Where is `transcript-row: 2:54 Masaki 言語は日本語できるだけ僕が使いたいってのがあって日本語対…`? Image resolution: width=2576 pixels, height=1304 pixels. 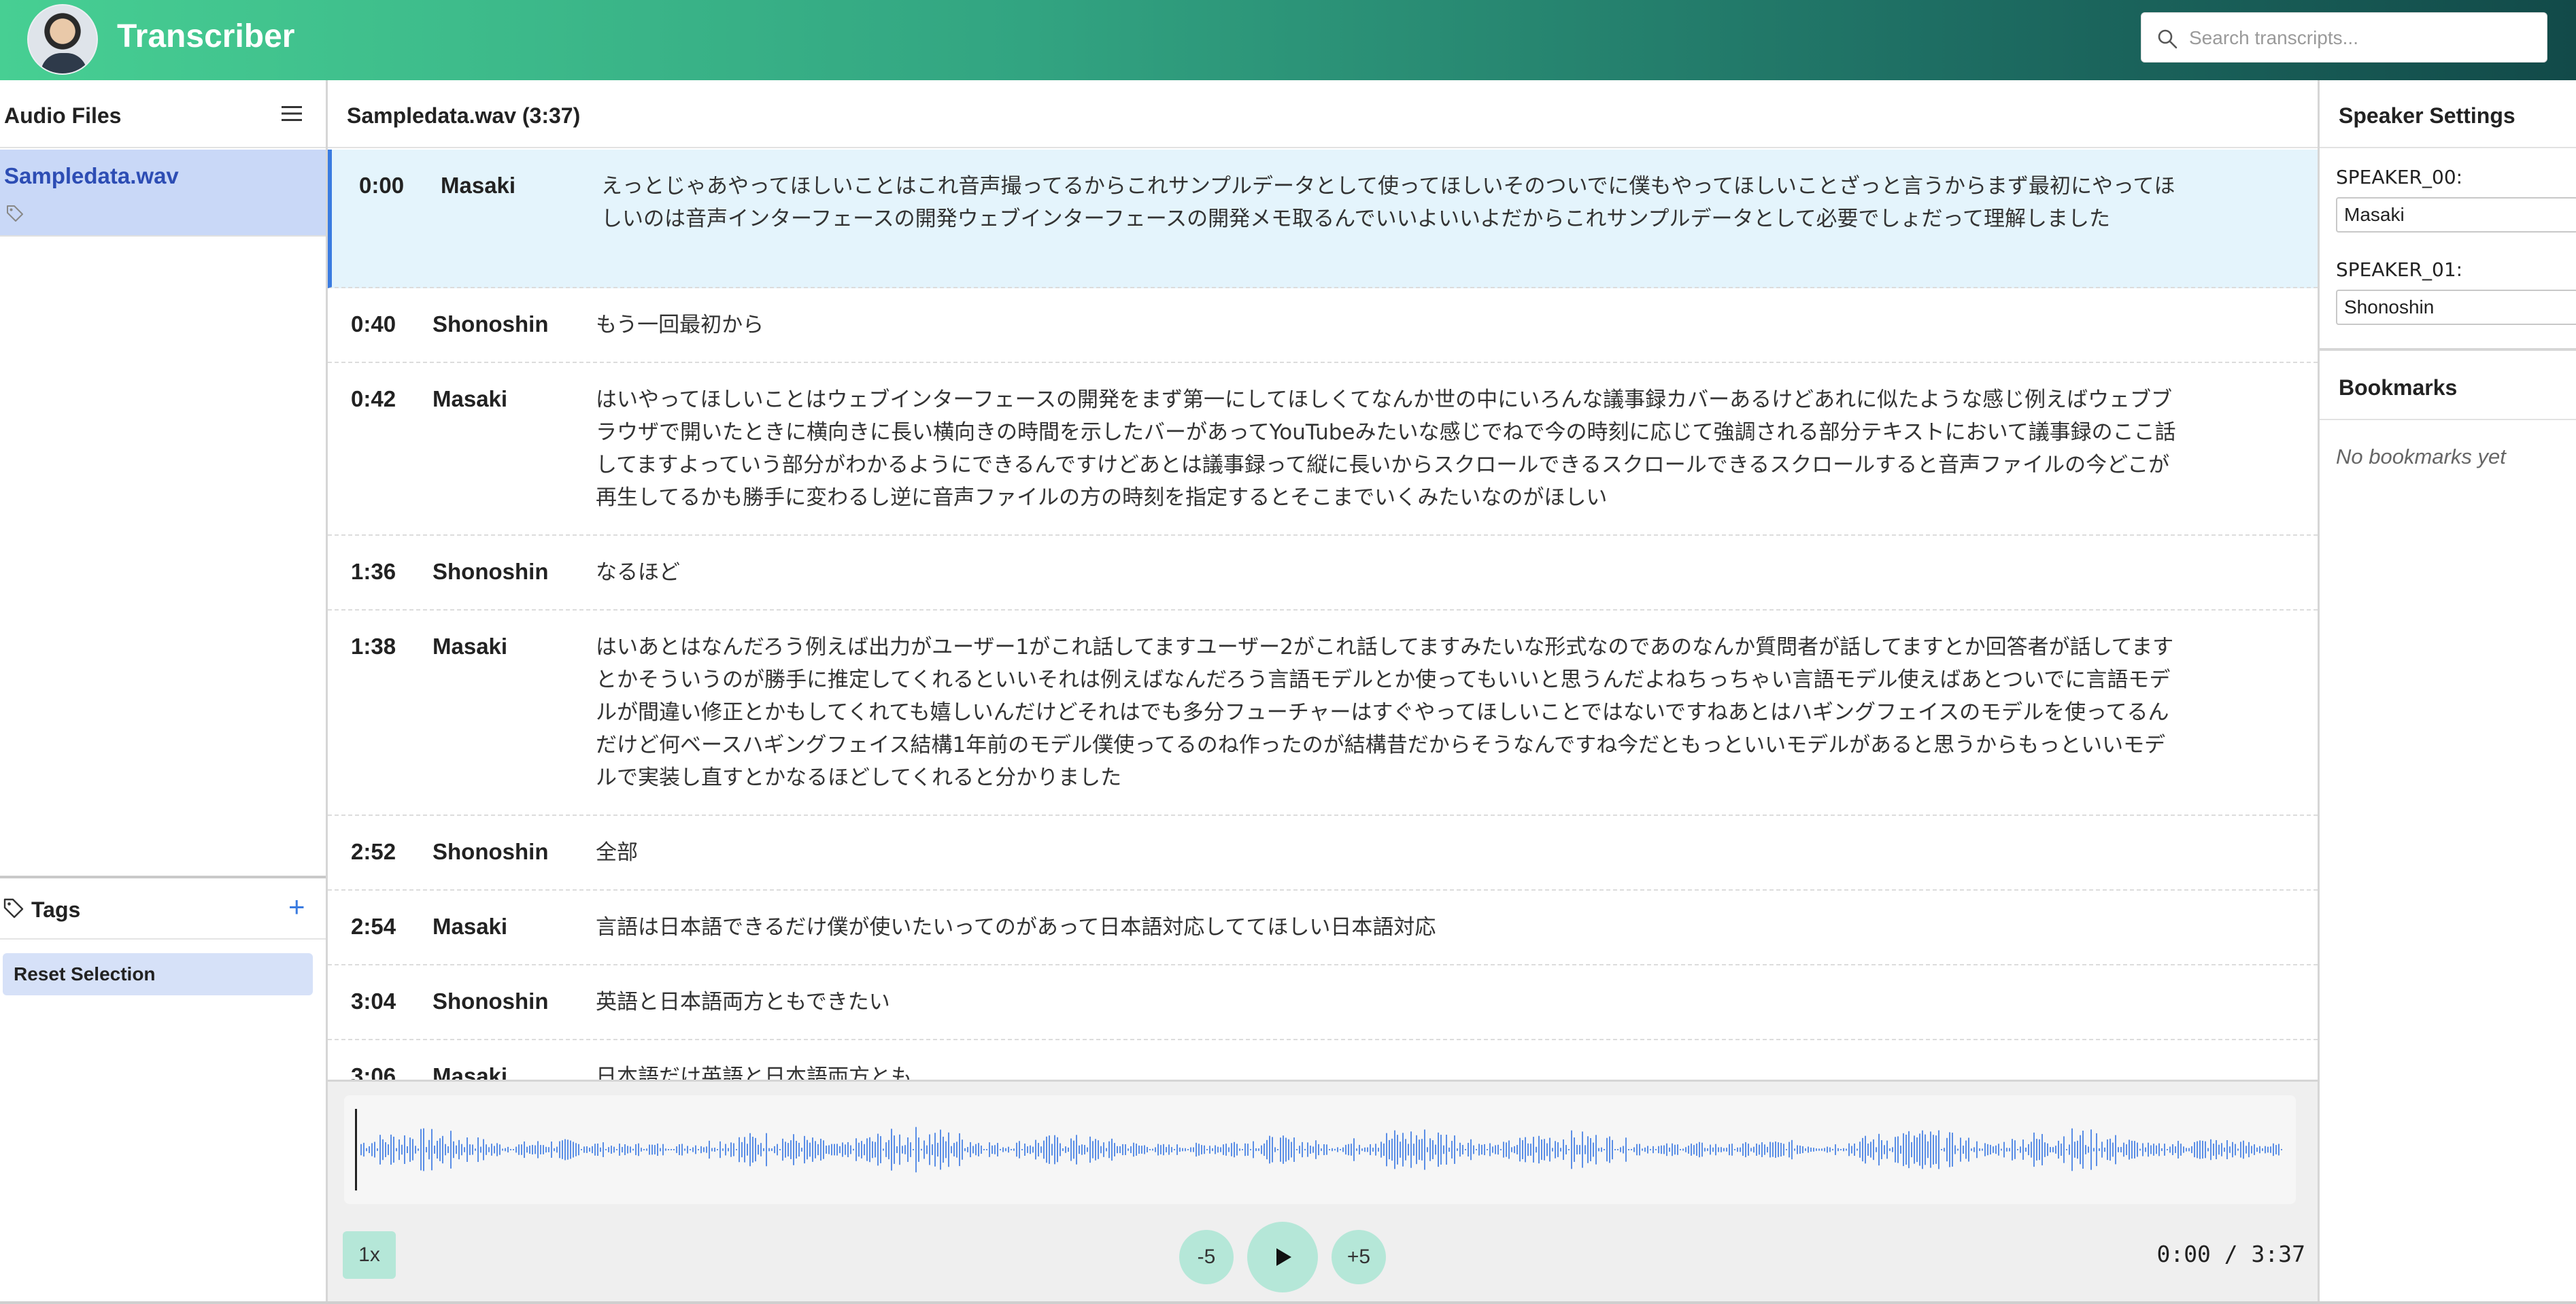 transcript-row: 2:54 Masaki 言語は日本語できるだけ僕が使いたいってのがあって日本語対… is located at coordinates (1323, 928).